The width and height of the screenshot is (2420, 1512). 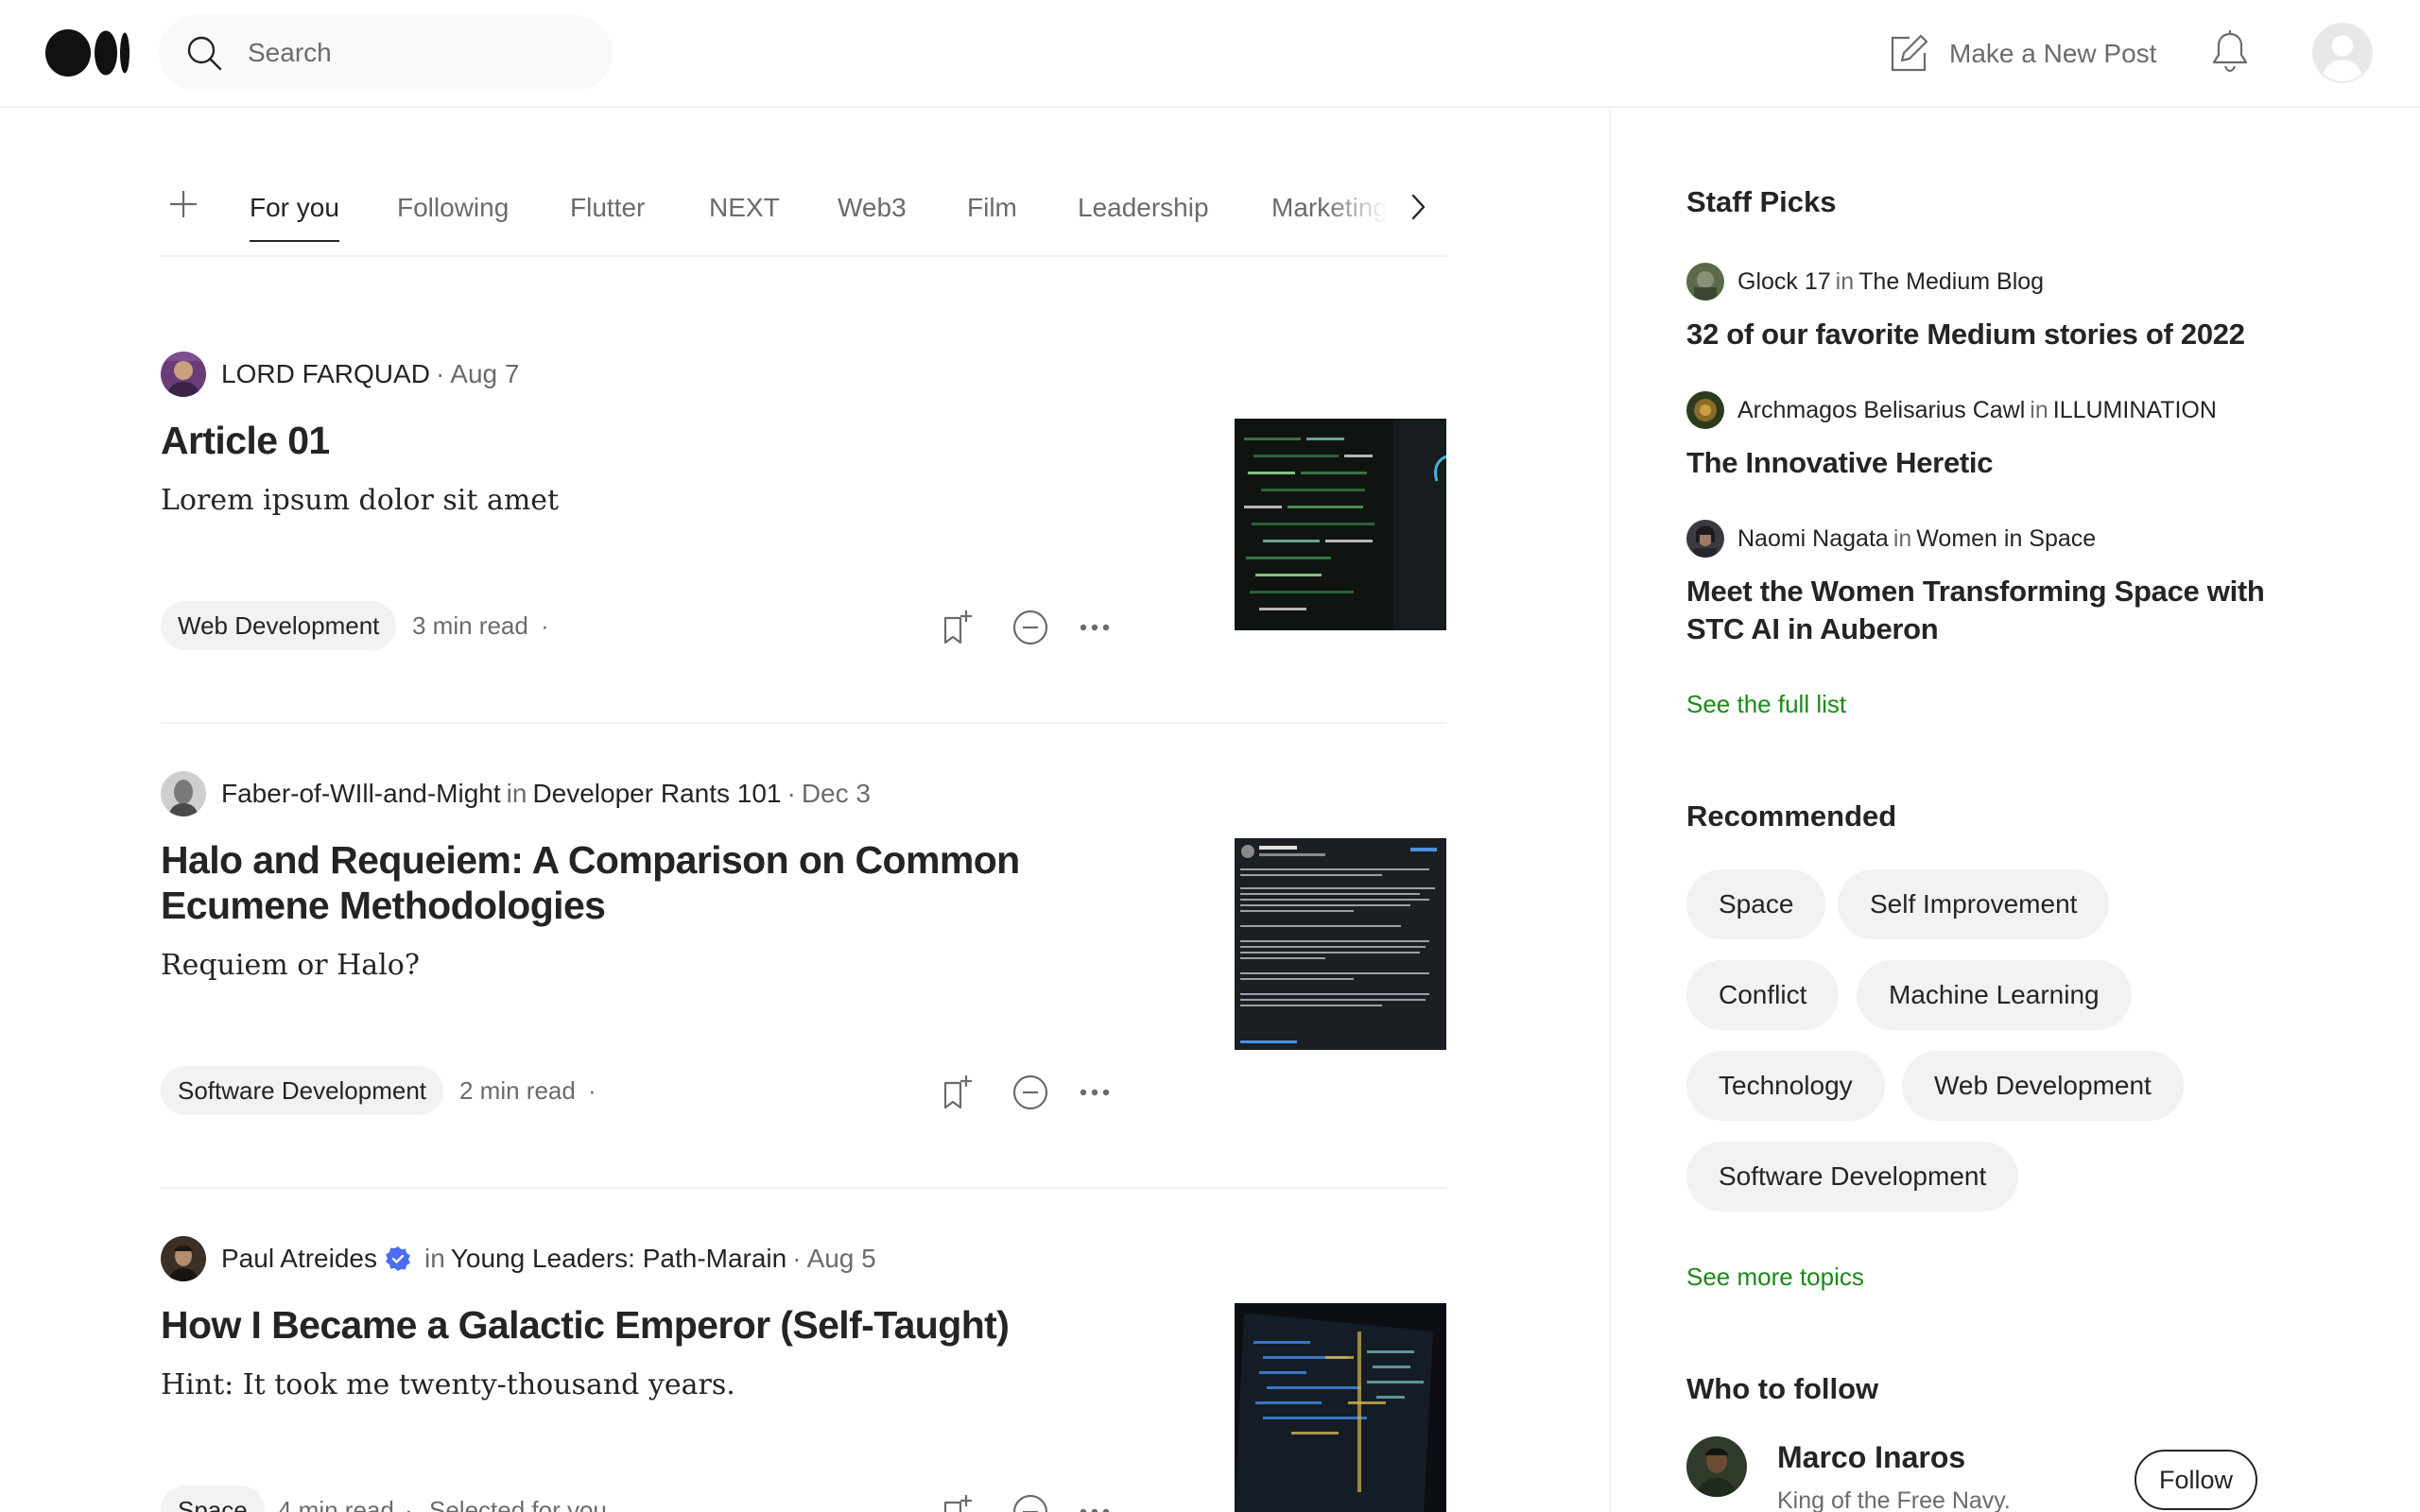 I want to click on see-full-list-link: See the full list, so click(x=1766, y=704).